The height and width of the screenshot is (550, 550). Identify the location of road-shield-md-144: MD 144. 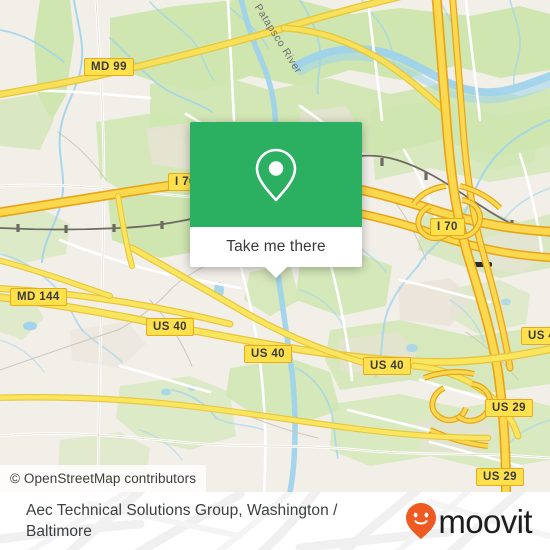
(38, 297).